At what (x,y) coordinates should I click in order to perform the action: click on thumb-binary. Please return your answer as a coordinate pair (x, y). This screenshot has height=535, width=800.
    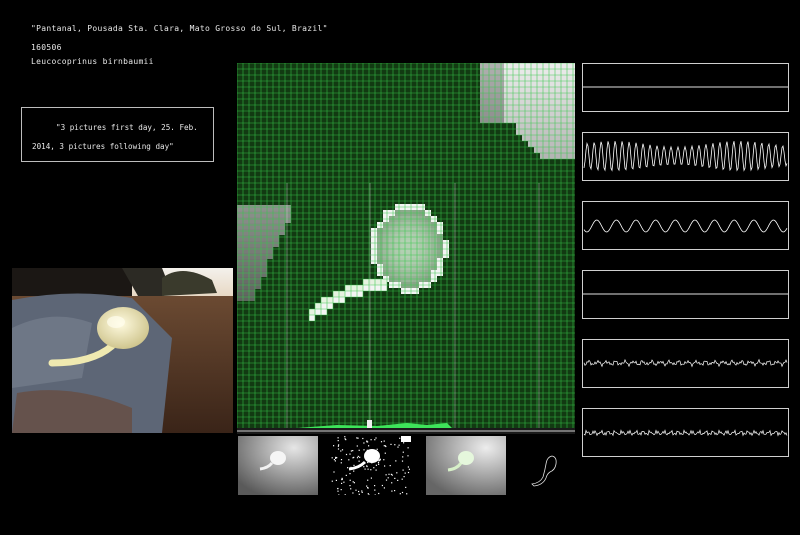
    Looking at the image, I should click on (371, 465).